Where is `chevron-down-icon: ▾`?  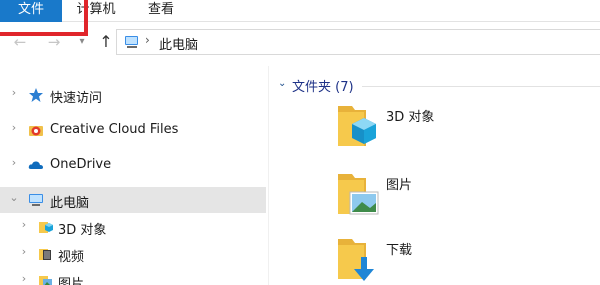 chevron-down-icon: ▾ is located at coordinates (82, 41).